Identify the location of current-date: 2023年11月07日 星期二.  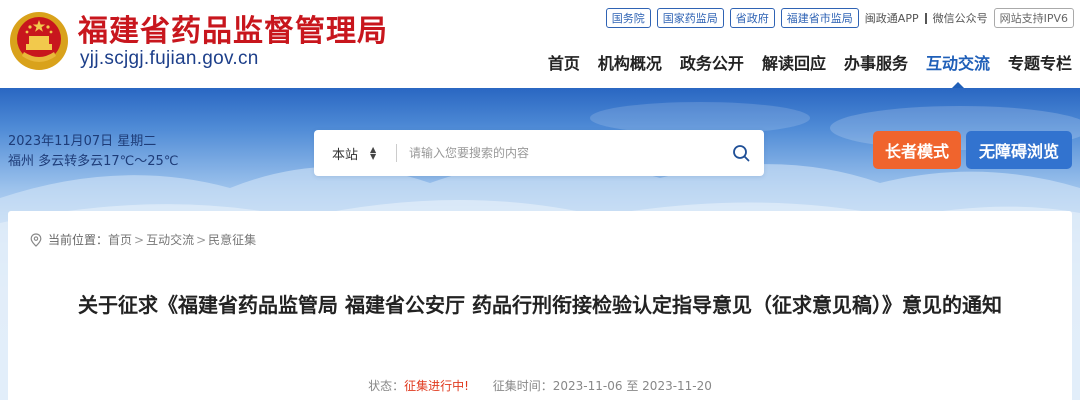
(82, 141).